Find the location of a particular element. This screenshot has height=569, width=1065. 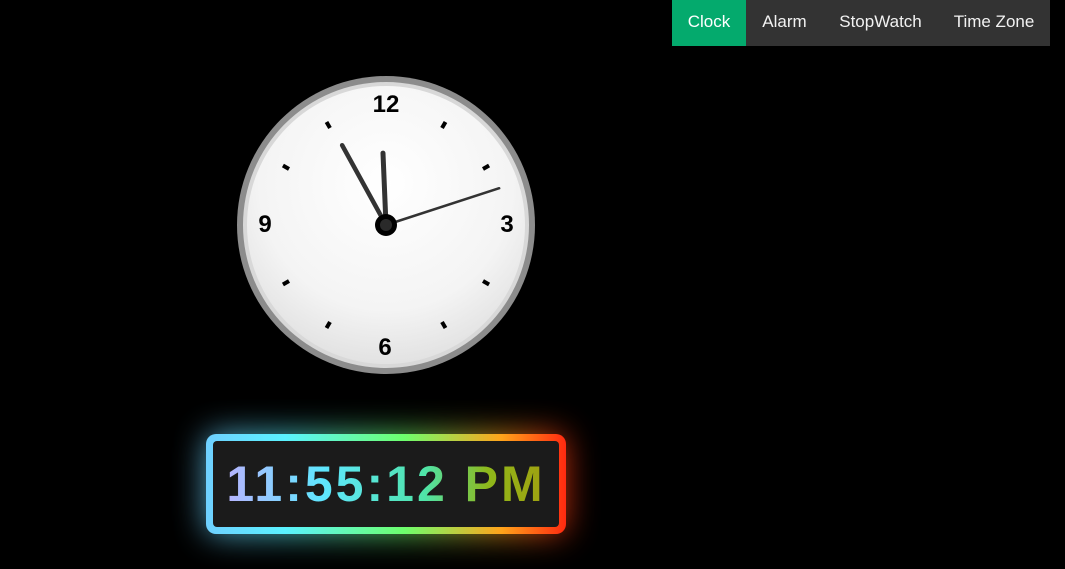

digital-time-text: 11:55:12 PM is located at coordinates (386, 484).